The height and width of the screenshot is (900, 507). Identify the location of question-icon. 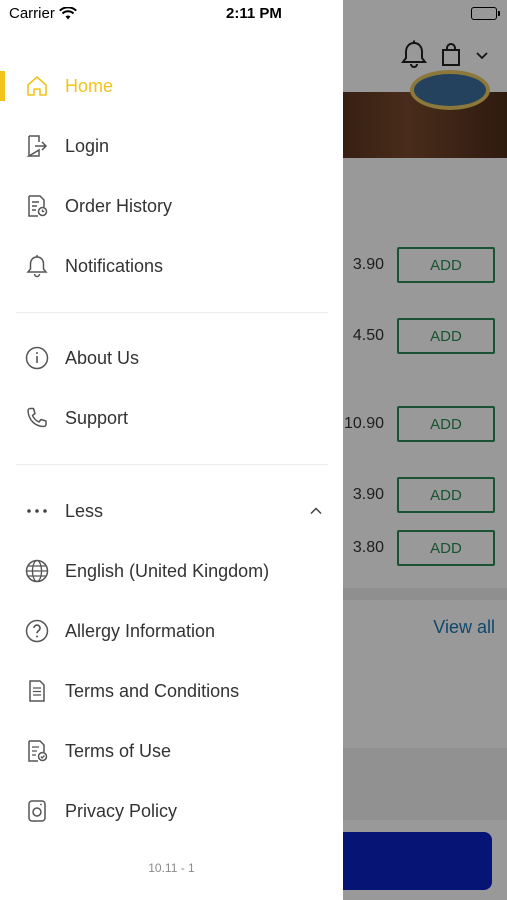
(37, 631).